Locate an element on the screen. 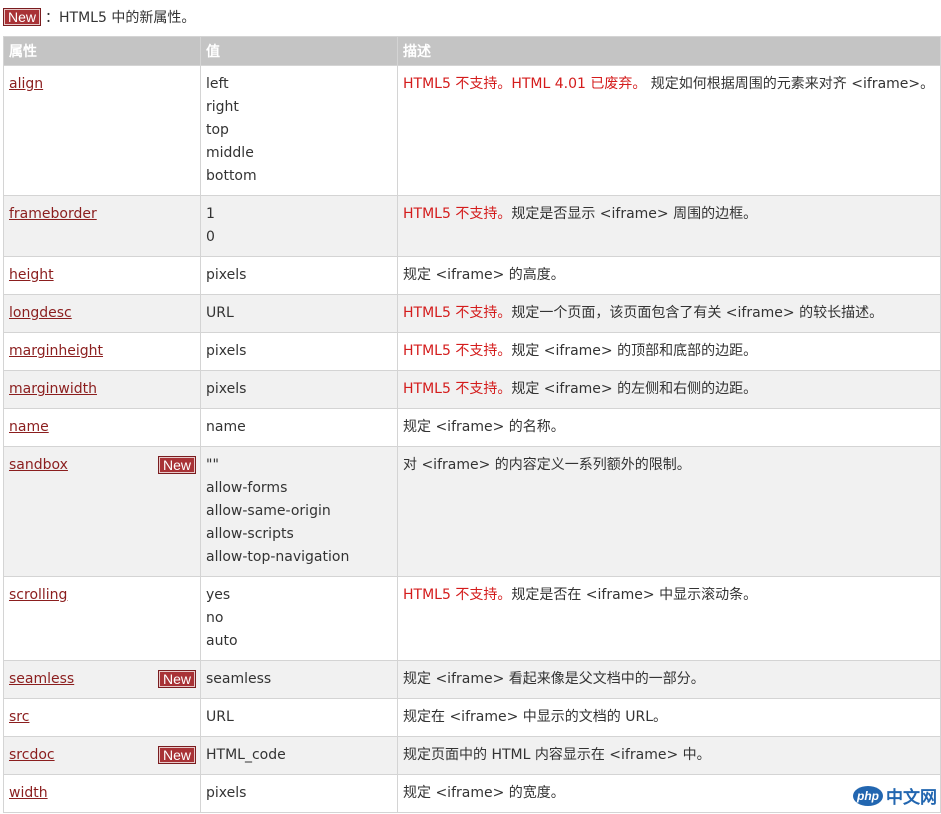 This screenshot has height=814, width=941. attribute-link: align is located at coordinates (26, 84).